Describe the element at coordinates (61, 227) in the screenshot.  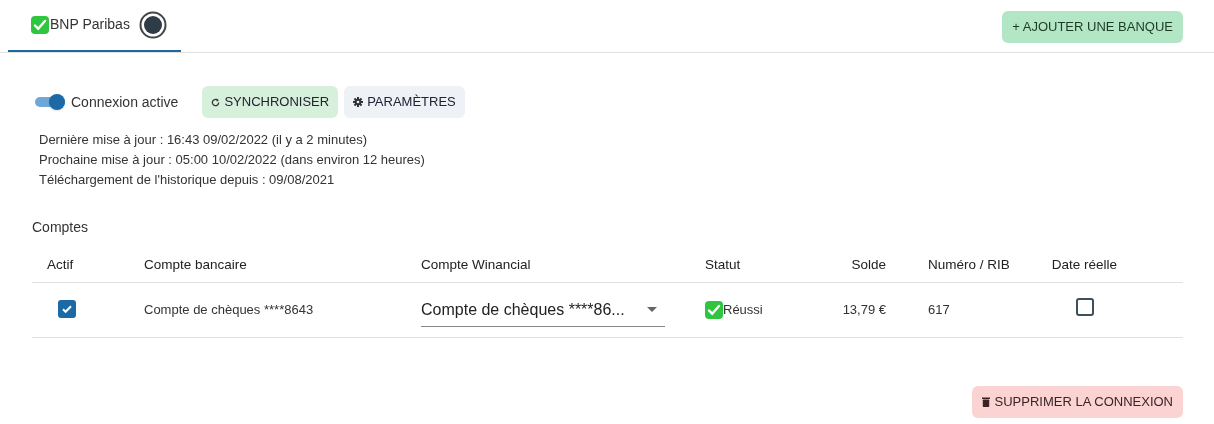
I see `section-title: Comptes` at that location.